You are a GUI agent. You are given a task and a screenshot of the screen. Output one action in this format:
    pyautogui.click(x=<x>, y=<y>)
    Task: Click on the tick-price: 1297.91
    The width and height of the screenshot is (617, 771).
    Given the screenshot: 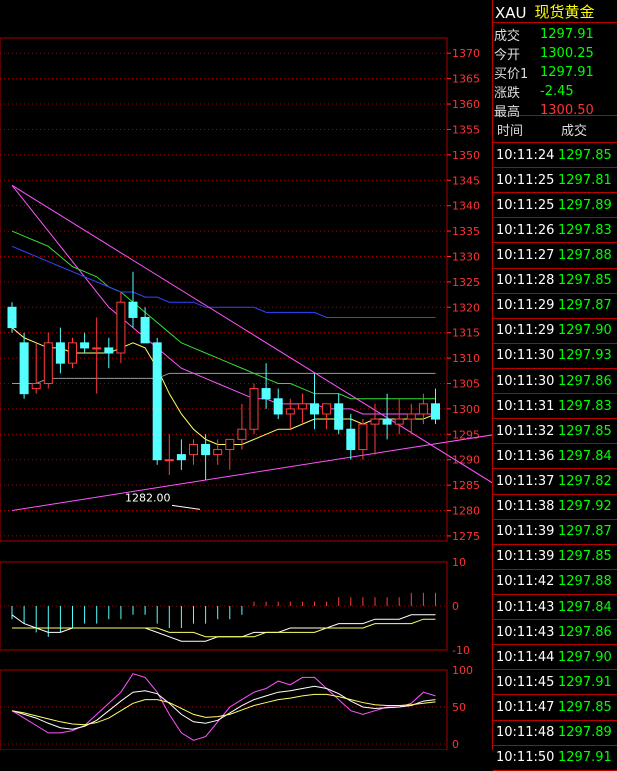 What is the action you would take?
    pyautogui.click(x=585, y=682)
    